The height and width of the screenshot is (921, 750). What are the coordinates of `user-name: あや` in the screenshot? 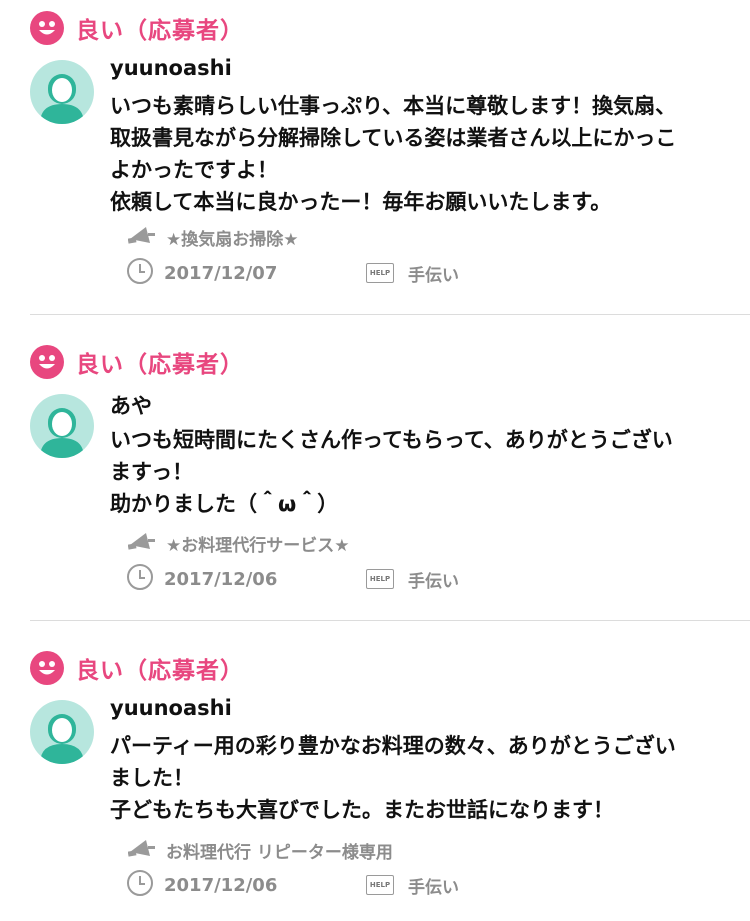 It's located at (131, 405).